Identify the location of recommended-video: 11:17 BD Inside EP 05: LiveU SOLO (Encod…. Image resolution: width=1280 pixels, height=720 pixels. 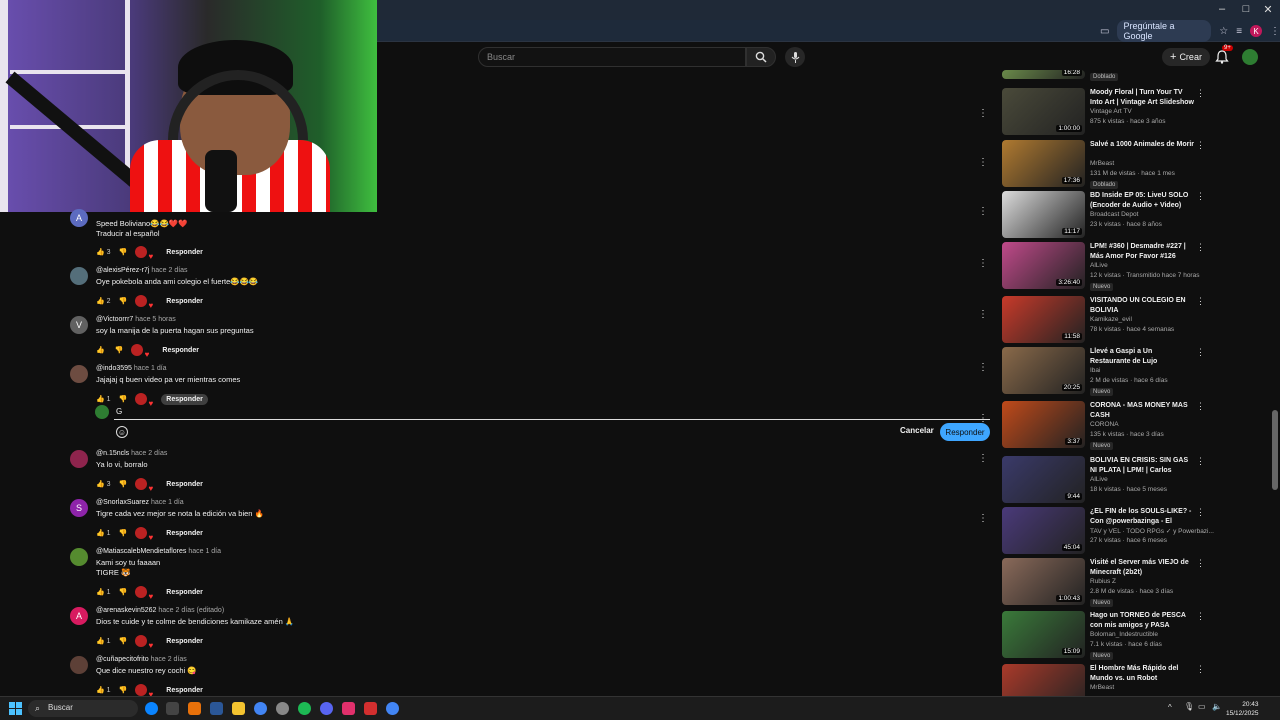
(1103, 214).